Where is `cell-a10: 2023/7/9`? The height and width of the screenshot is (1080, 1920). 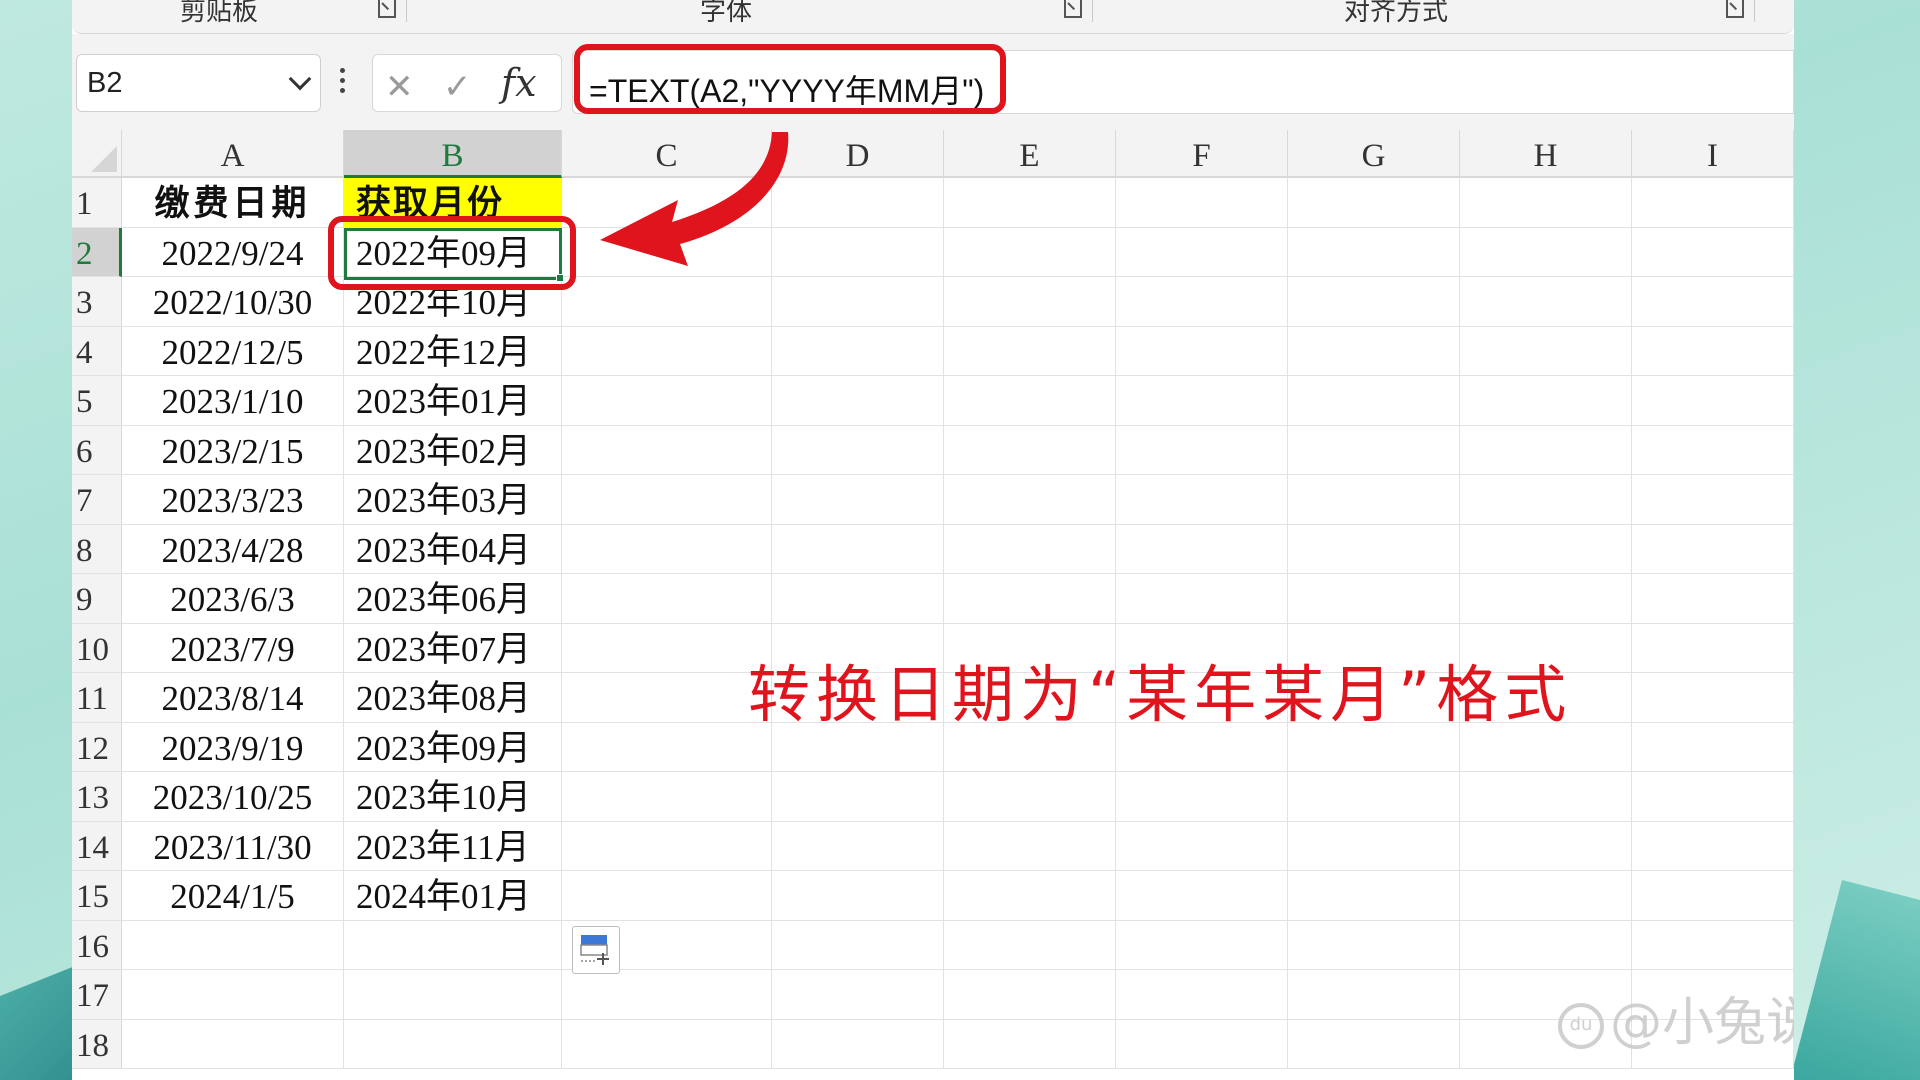 cell-a10: 2023/7/9 is located at coordinates (233, 648).